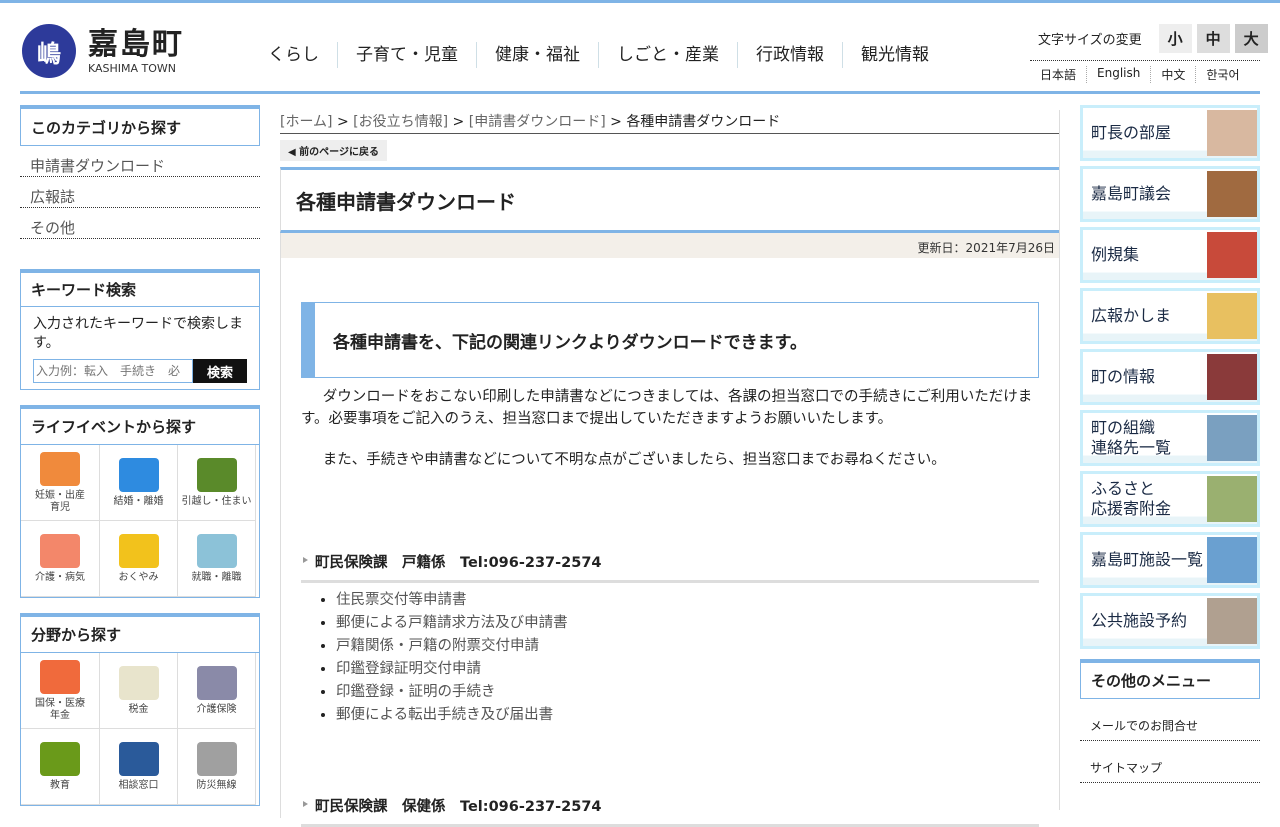 The height and width of the screenshot is (827, 1280). I want to click on search-input, so click(113, 371).